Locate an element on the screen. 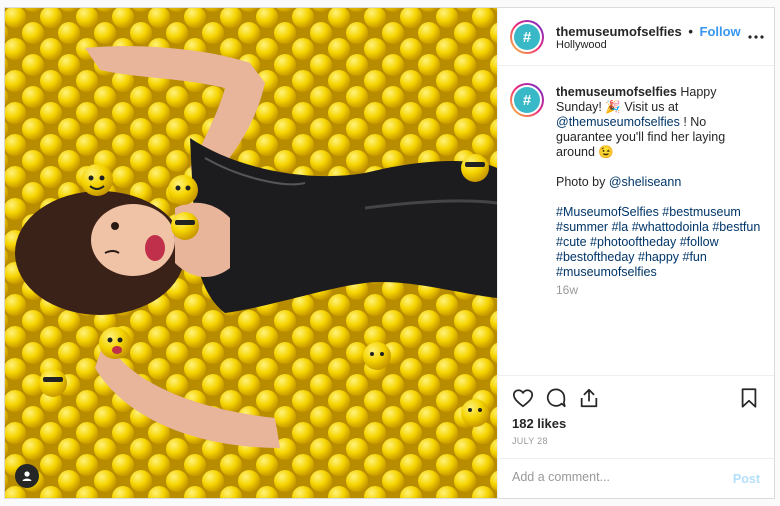 Image resolution: width=780 pixels, height=506 pixels. wink-emoji-icon: 😉 is located at coordinates (606, 152).